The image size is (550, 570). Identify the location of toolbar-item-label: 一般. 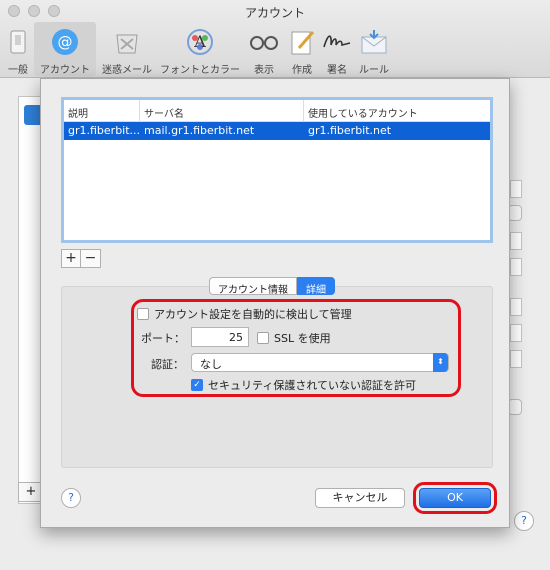
(18, 70).